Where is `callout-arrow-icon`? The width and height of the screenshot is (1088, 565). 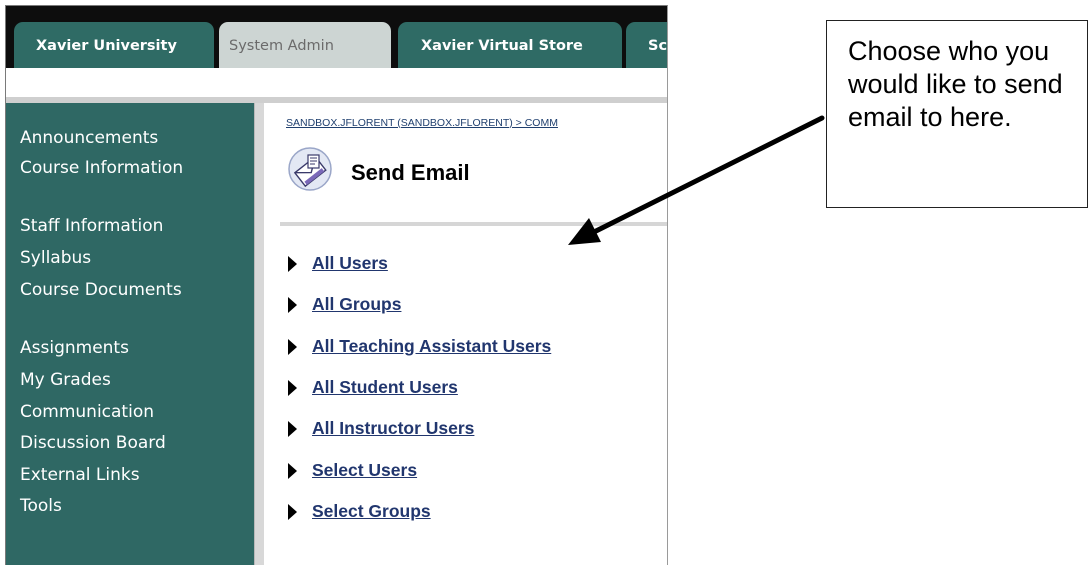 callout-arrow-icon is located at coordinates (696, 180).